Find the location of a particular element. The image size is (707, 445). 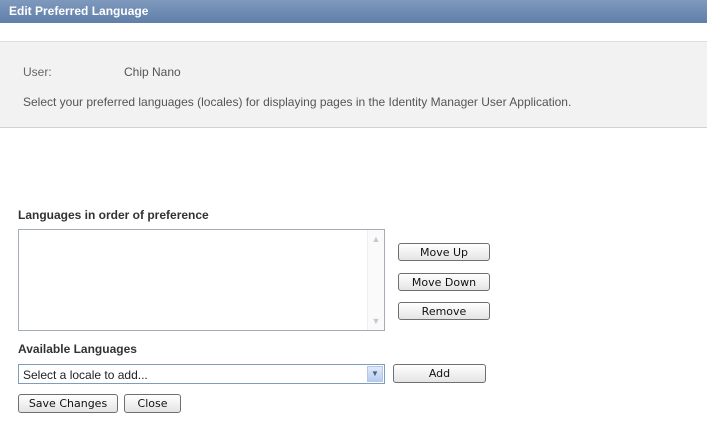

add-button: Add is located at coordinates (439, 373).